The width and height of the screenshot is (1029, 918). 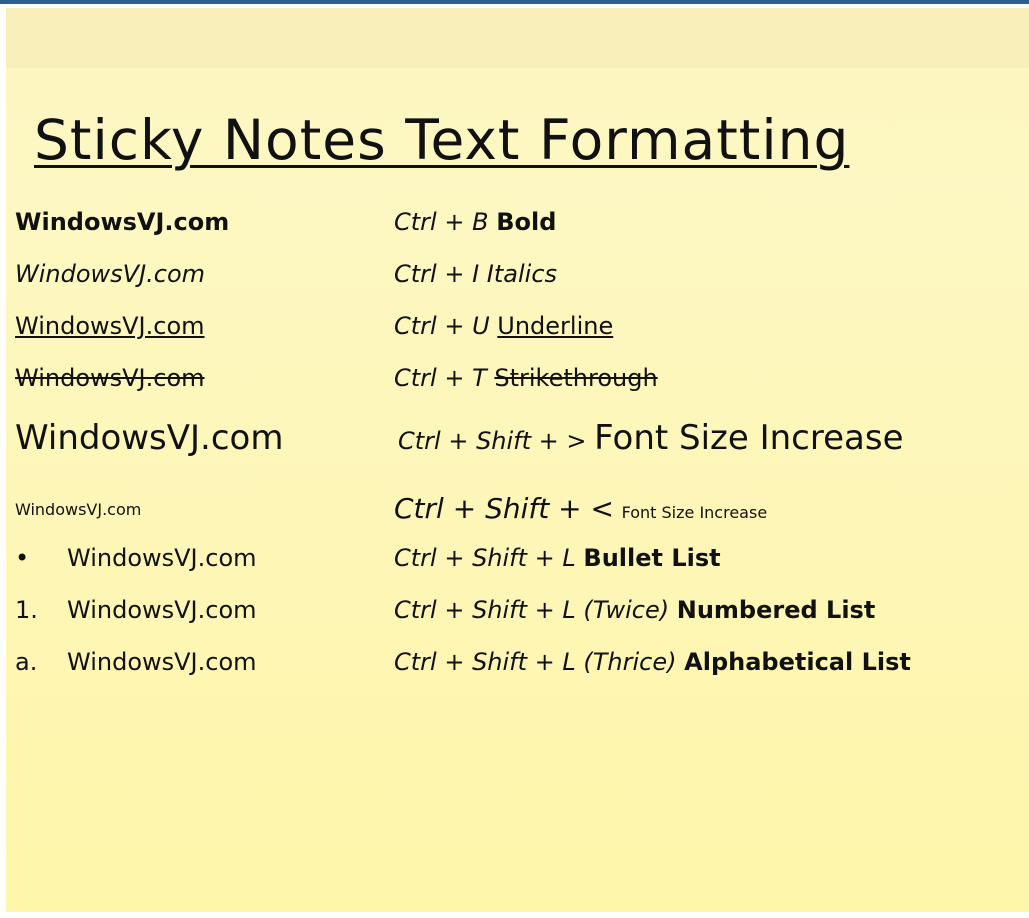 What do you see at coordinates (517, 38) in the screenshot?
I see `note-titlebar` at bounding box center [517, 38].